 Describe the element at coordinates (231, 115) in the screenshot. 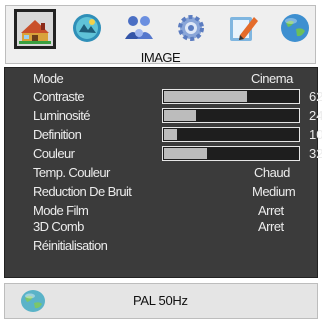

I see `luminosite-slider` at that location.